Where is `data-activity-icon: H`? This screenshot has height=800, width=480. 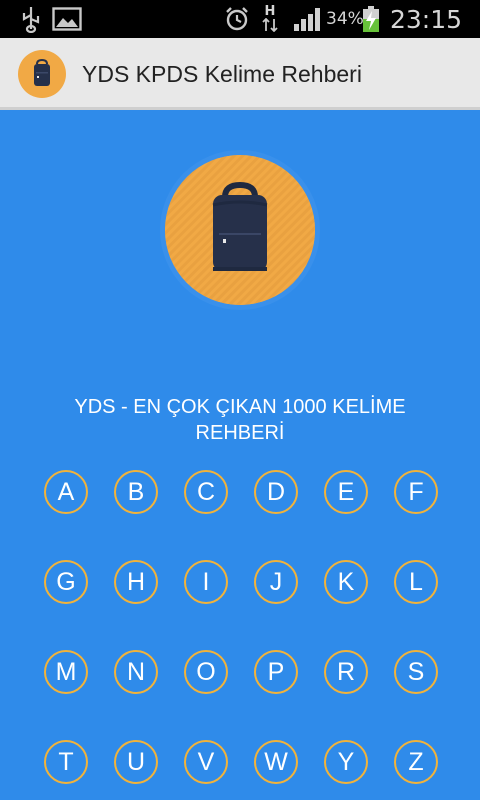 data-activity-icon: H is located at coordinates (270, 19).